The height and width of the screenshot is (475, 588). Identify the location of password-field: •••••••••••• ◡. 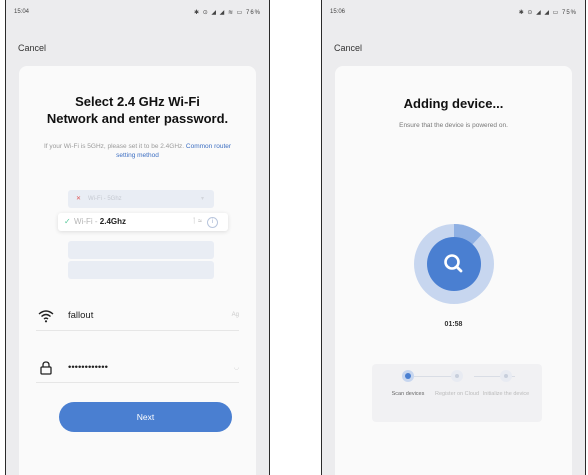
(137, 369).